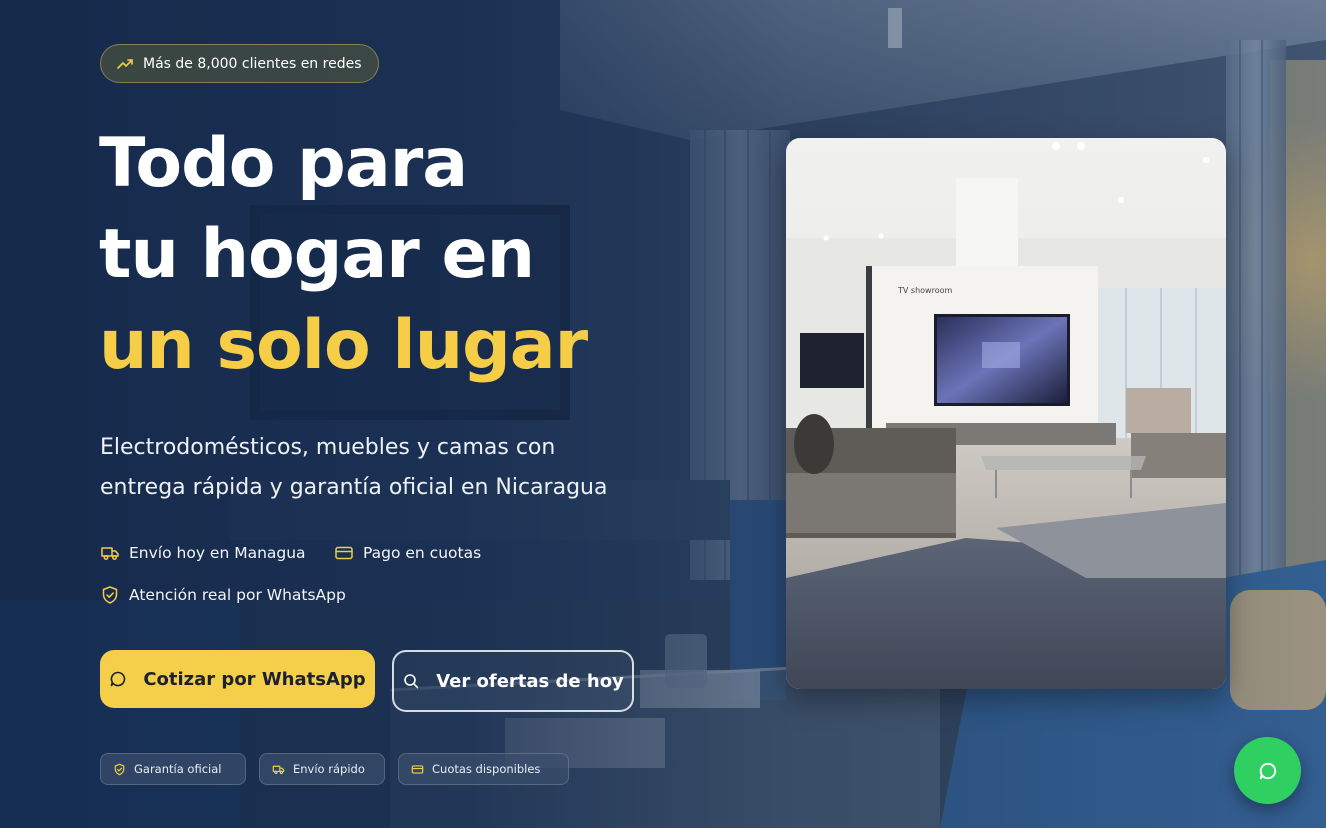 This screenshot has height=828, width=1326. I want to click on chip-label: Envío rápido, so click(329, 769).